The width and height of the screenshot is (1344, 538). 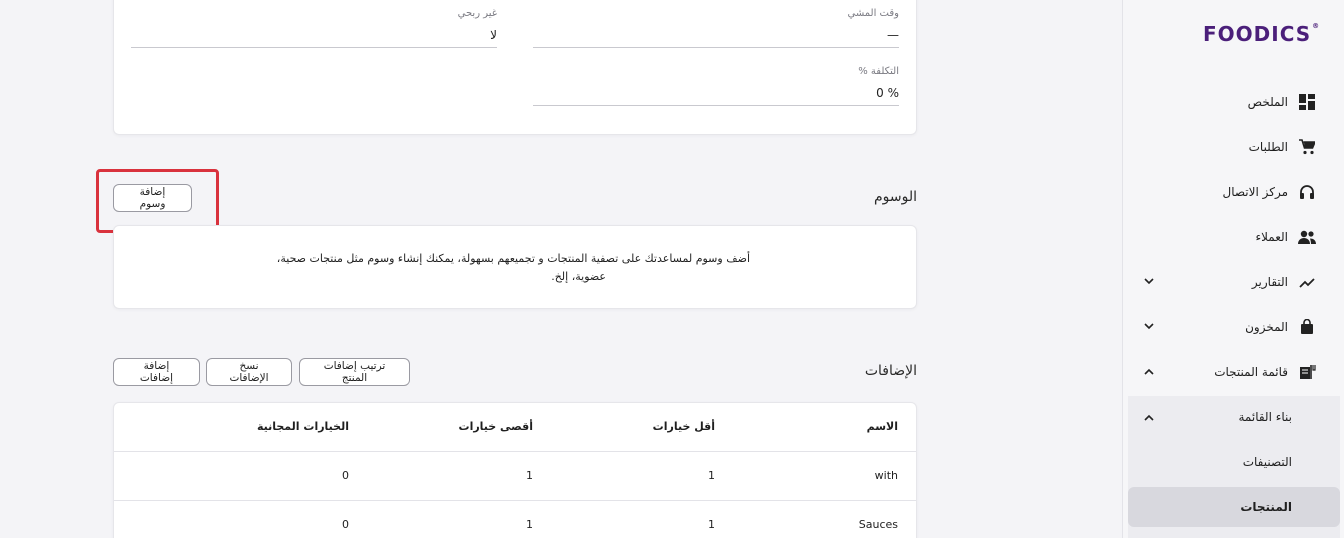 What do you see at coordinates (1307, 102) in the screenshot?
I see `dashboard-icon` at bounding box center [1307, 102].